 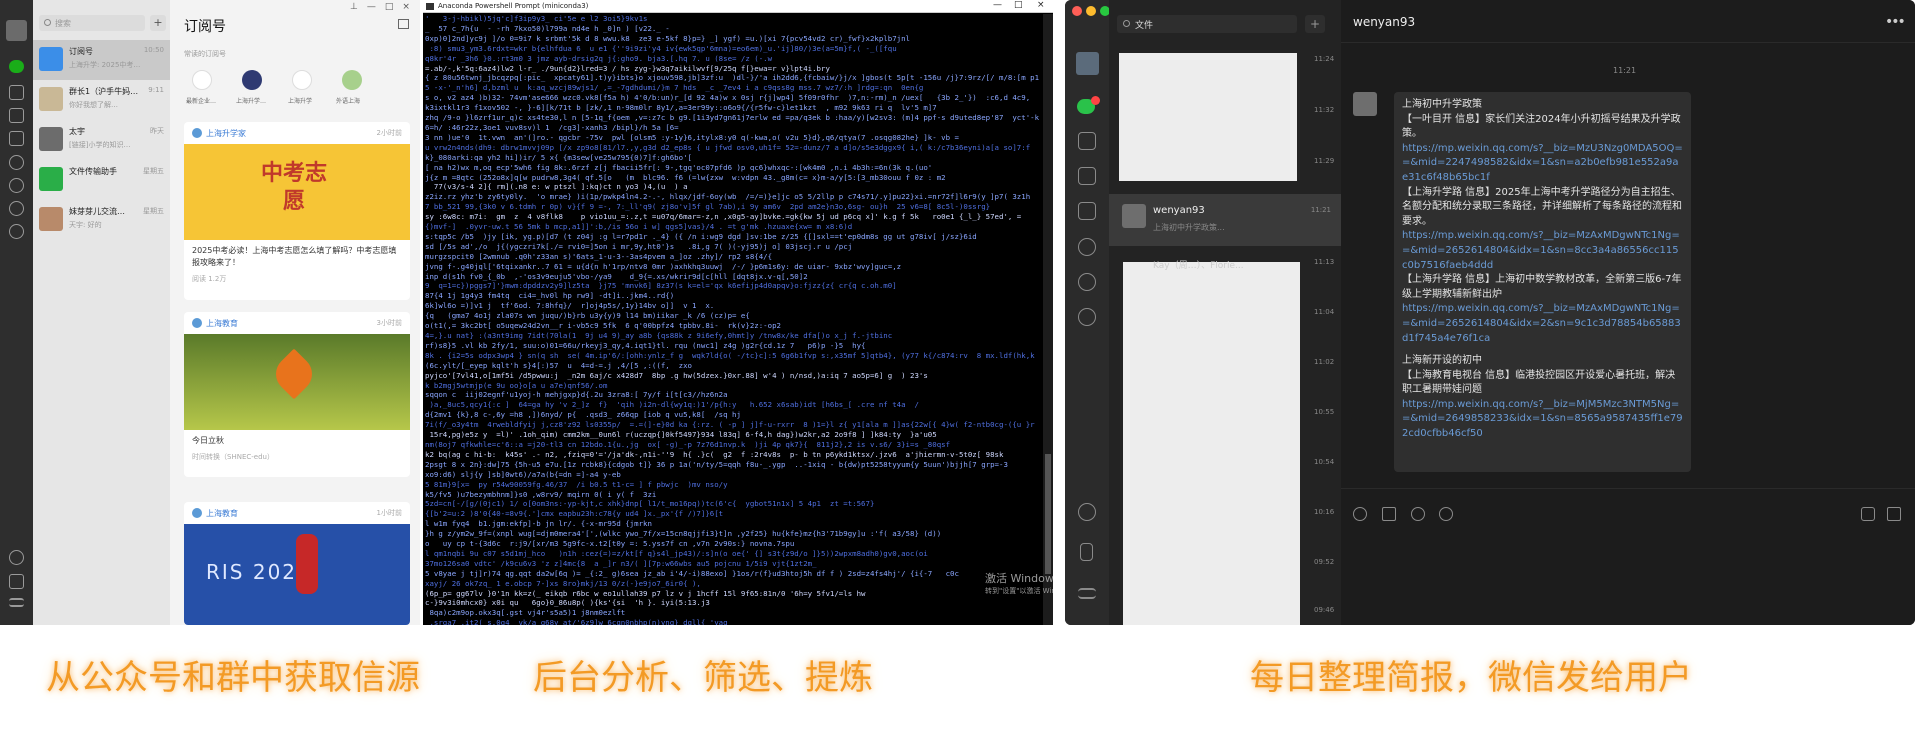 What do you see at coordinates (85, 225) in the screenshot?
I see `chat-preview: 天宇: 好的` at bounding box center [85, 225].